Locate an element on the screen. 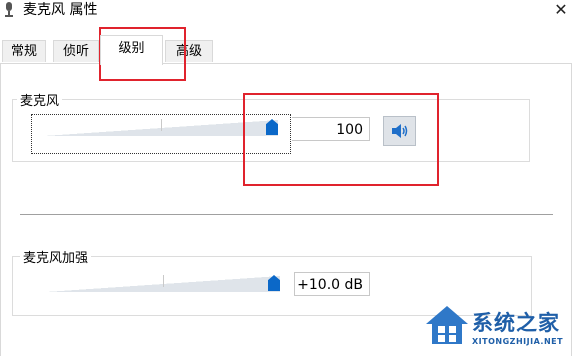 Image resolution: width=574 pixels, height=356 pixels. boost-slider is located at coordinates (166, 284).